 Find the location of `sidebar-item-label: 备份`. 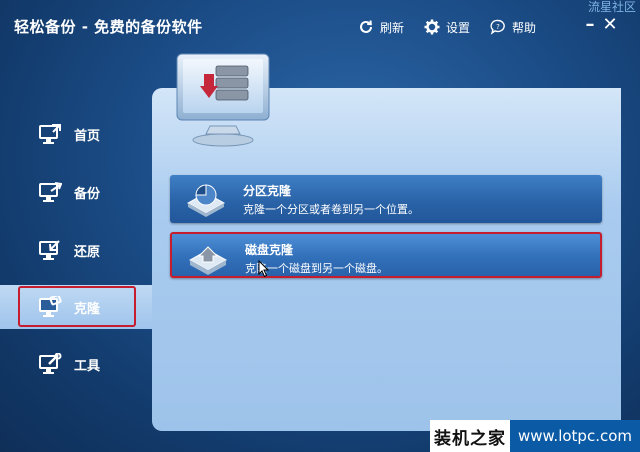

sidebar-item-label: 备份 is located at coordinates (87, 194).